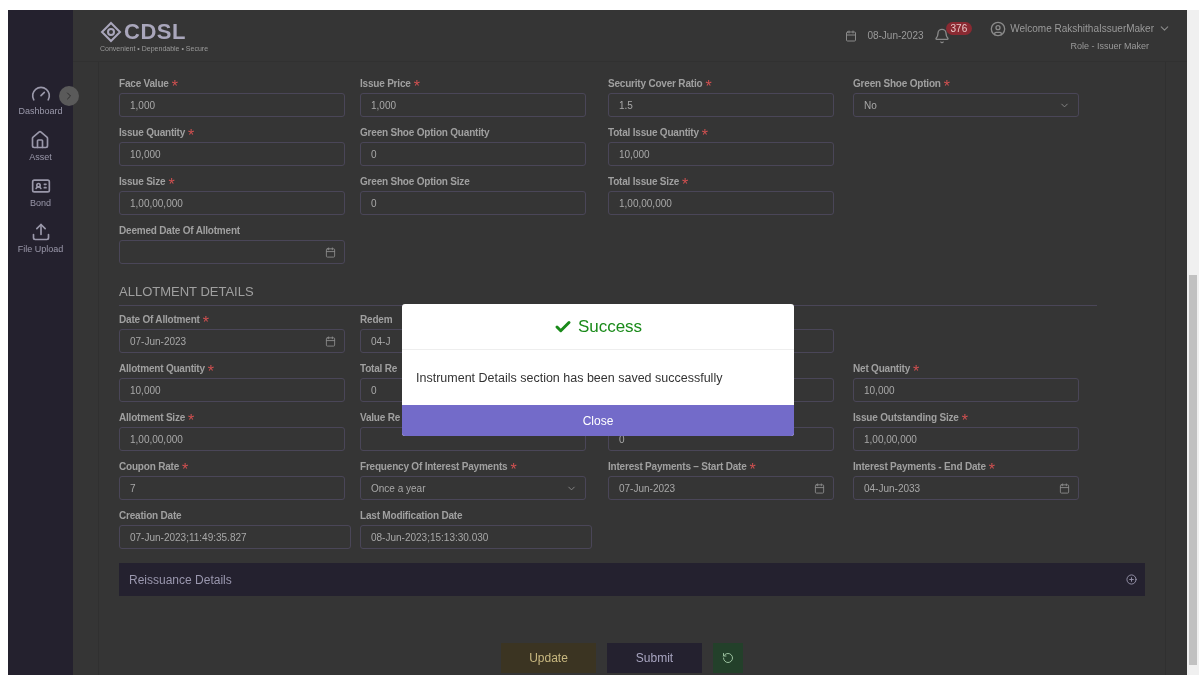  What do you see at coordinates (1109, 45) in the screenshot?
I see `user-role: Role - Issuer Maker` at bounding box center [1109, 45].